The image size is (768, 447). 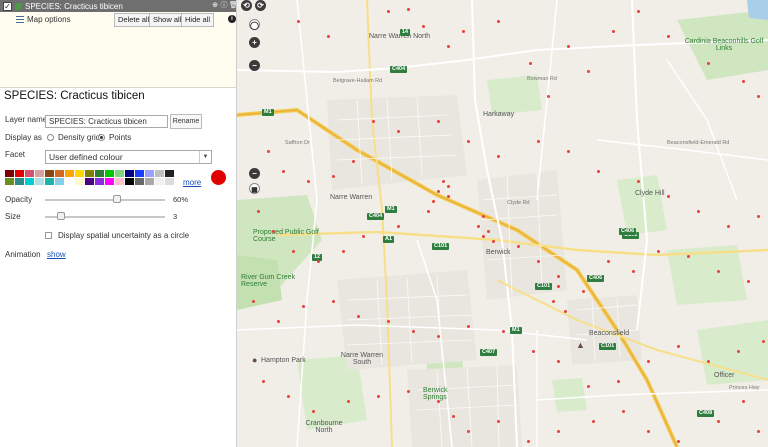 What do you see at coordinates (167, 20) in the screenshot?
I see `show-all-button: Show all` at bounding box center [167, 20].